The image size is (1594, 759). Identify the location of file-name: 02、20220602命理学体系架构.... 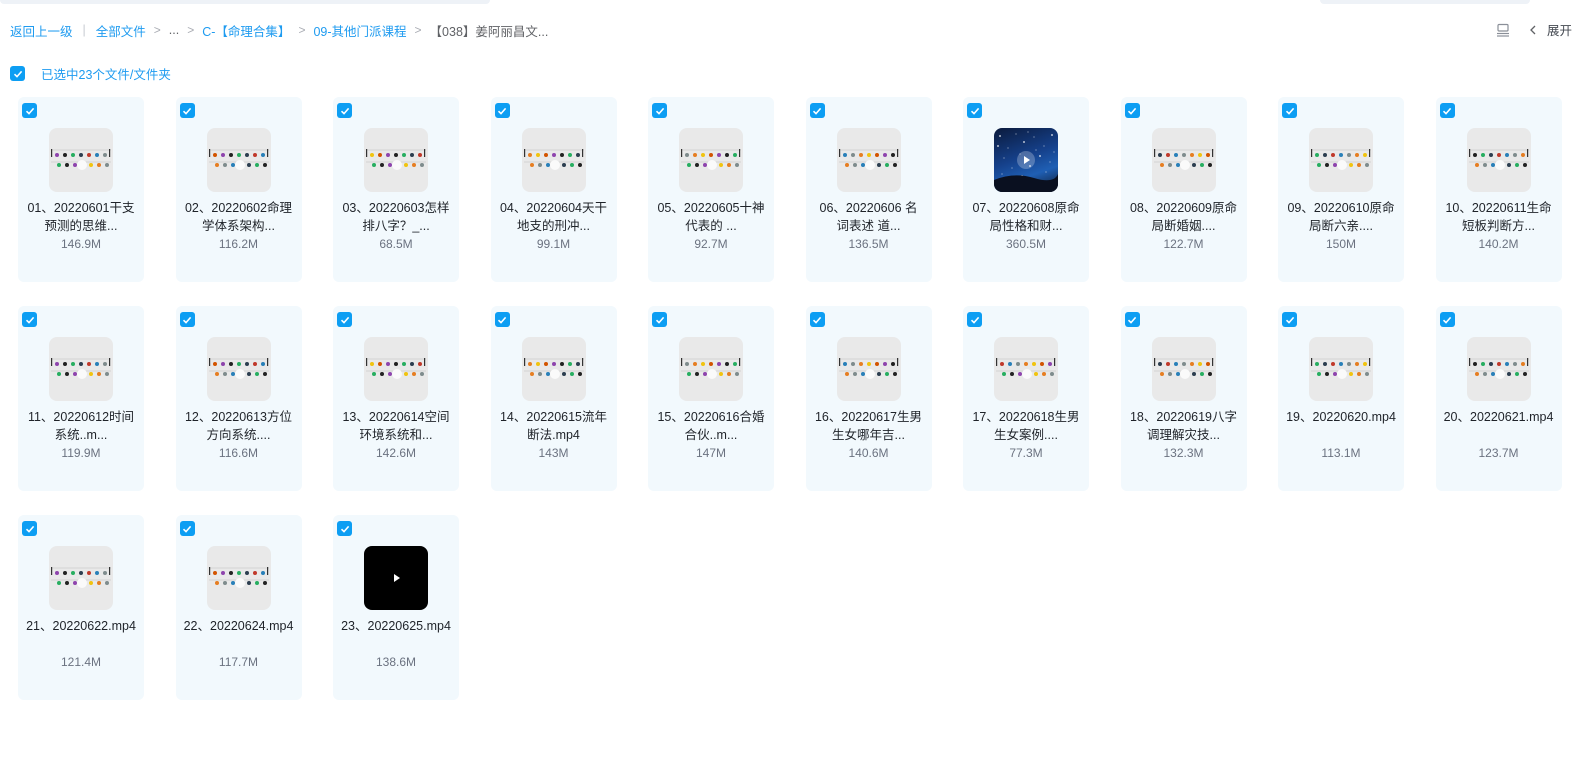
(239, 217).